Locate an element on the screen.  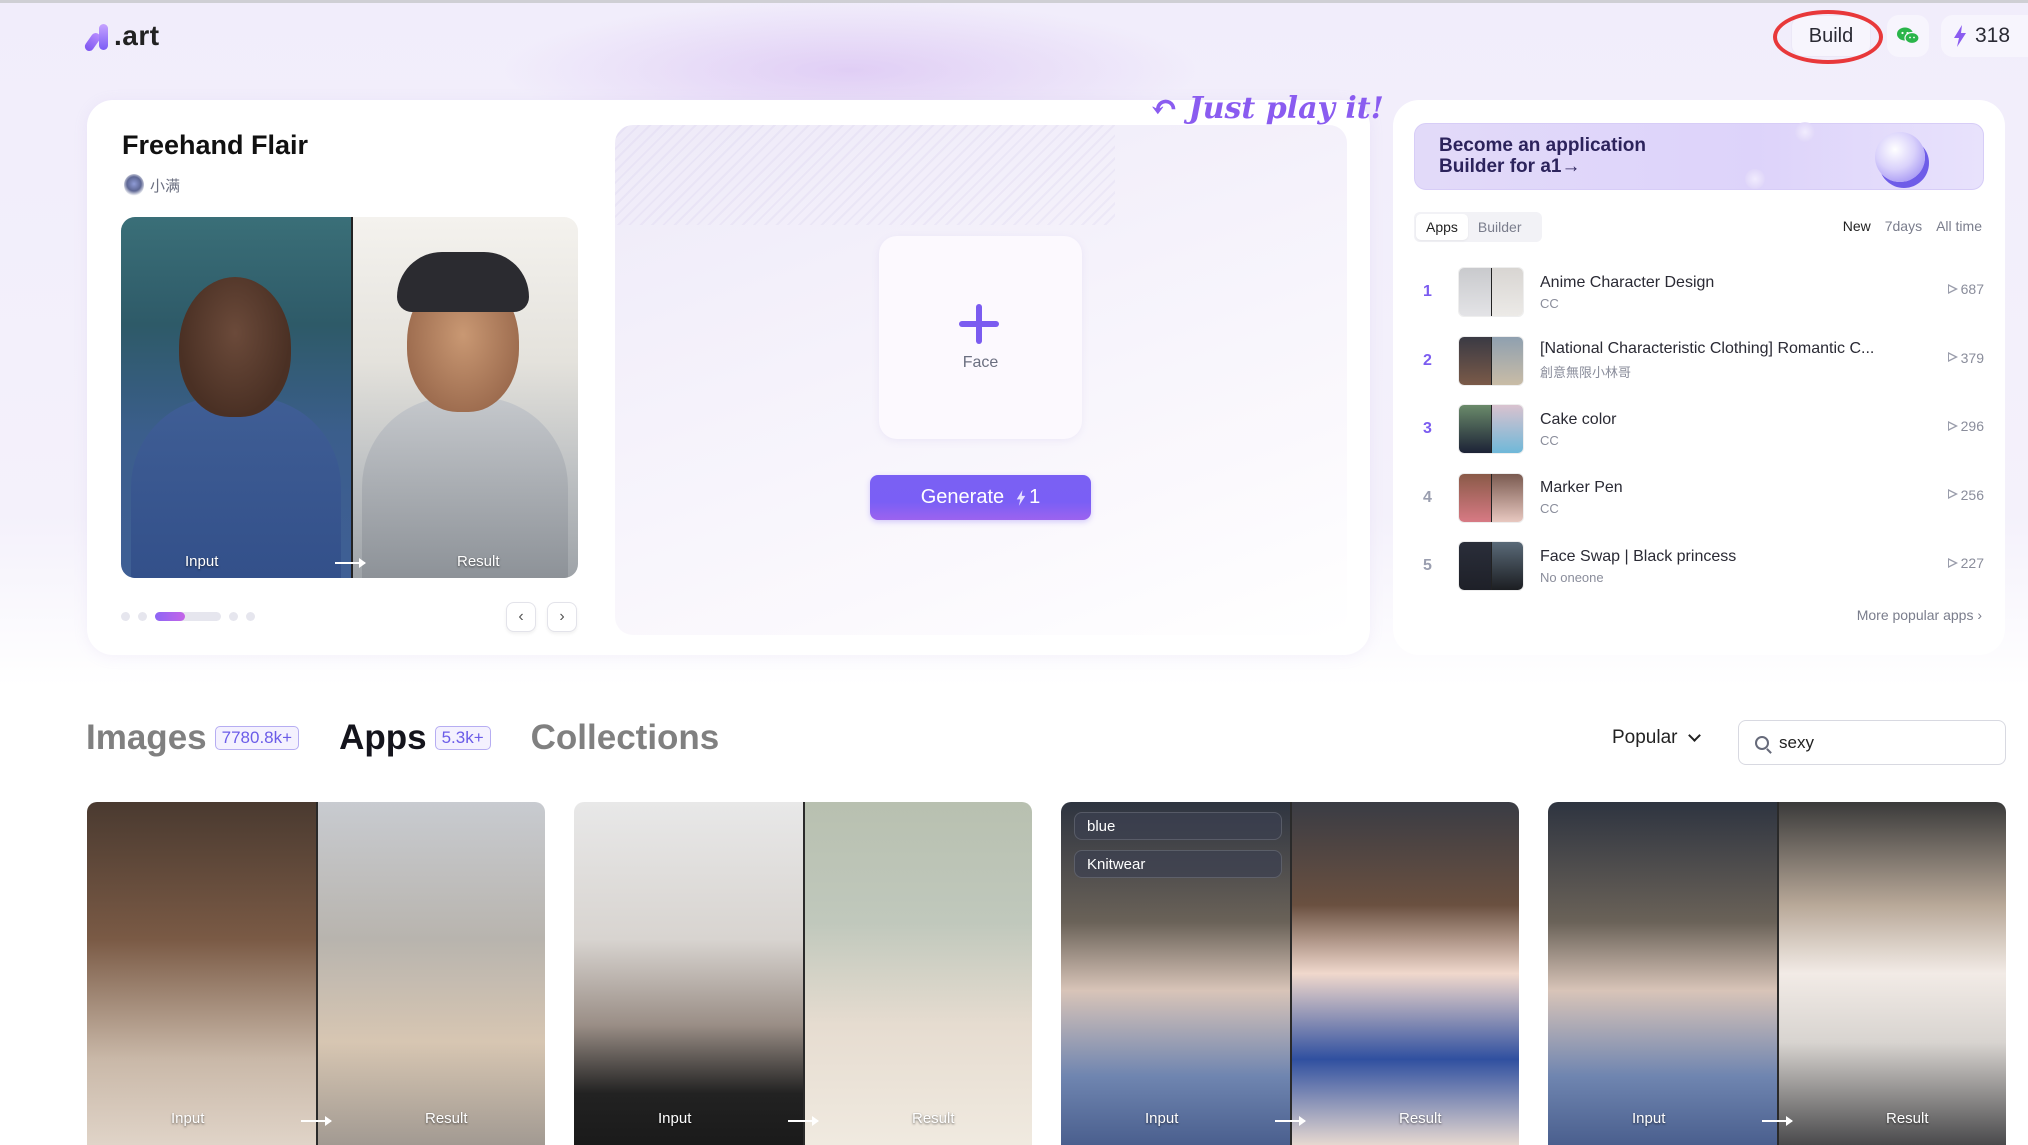
wechat-button is located at coordinates (1908, 36).